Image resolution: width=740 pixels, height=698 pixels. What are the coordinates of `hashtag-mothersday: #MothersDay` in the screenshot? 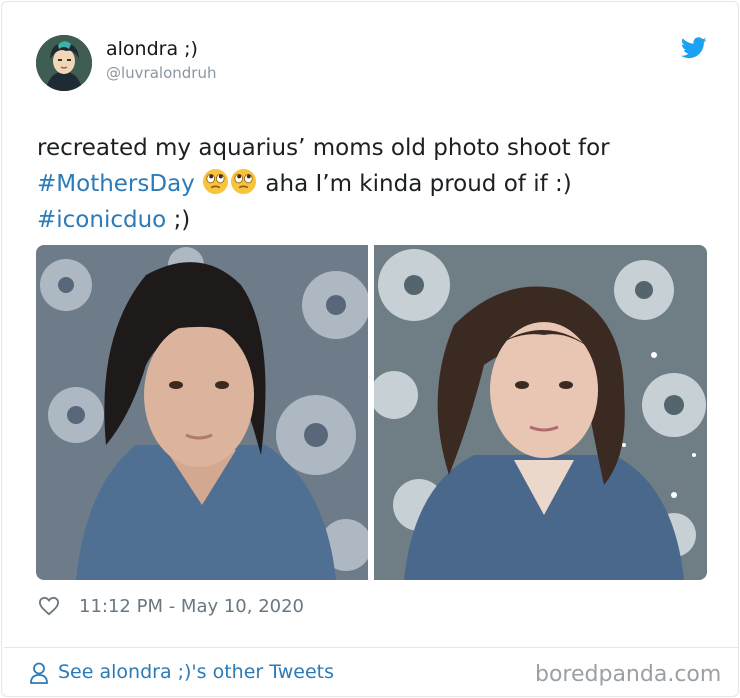 It's located at (116, 184).